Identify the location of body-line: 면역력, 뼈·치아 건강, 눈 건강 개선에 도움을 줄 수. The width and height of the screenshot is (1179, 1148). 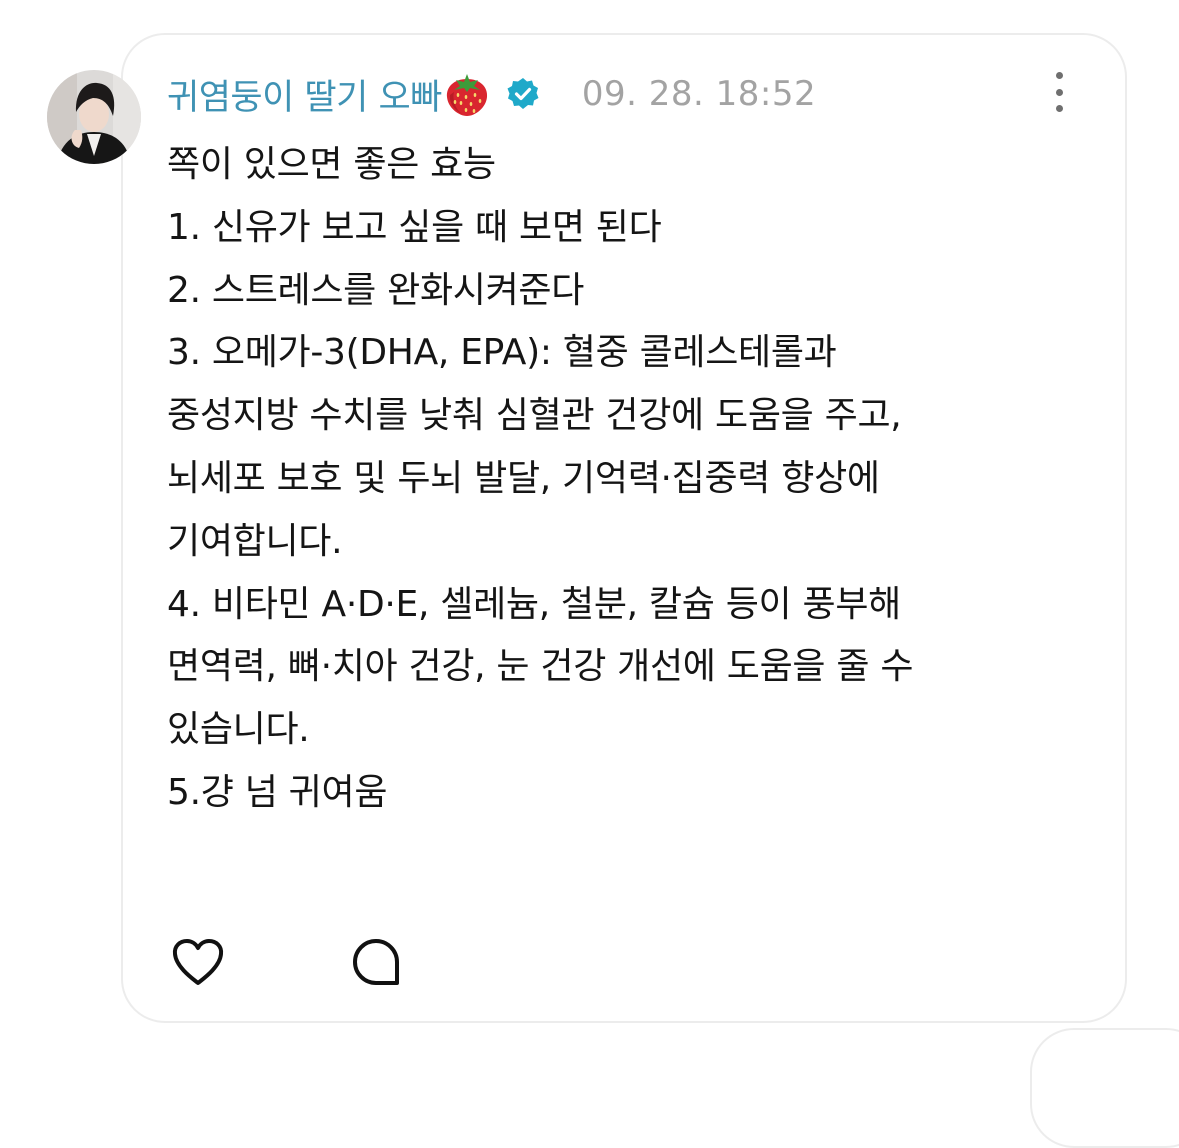
(540, 667).